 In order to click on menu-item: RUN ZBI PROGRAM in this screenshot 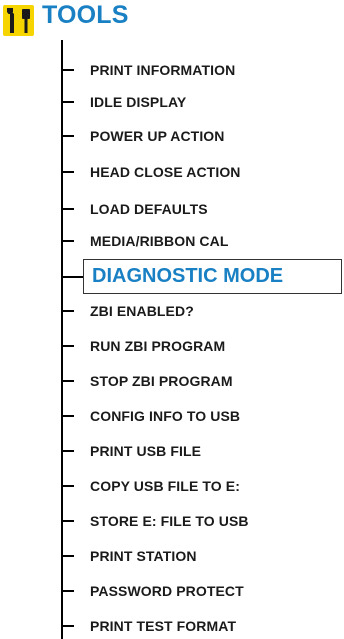, I will do `click(143, 346)`.